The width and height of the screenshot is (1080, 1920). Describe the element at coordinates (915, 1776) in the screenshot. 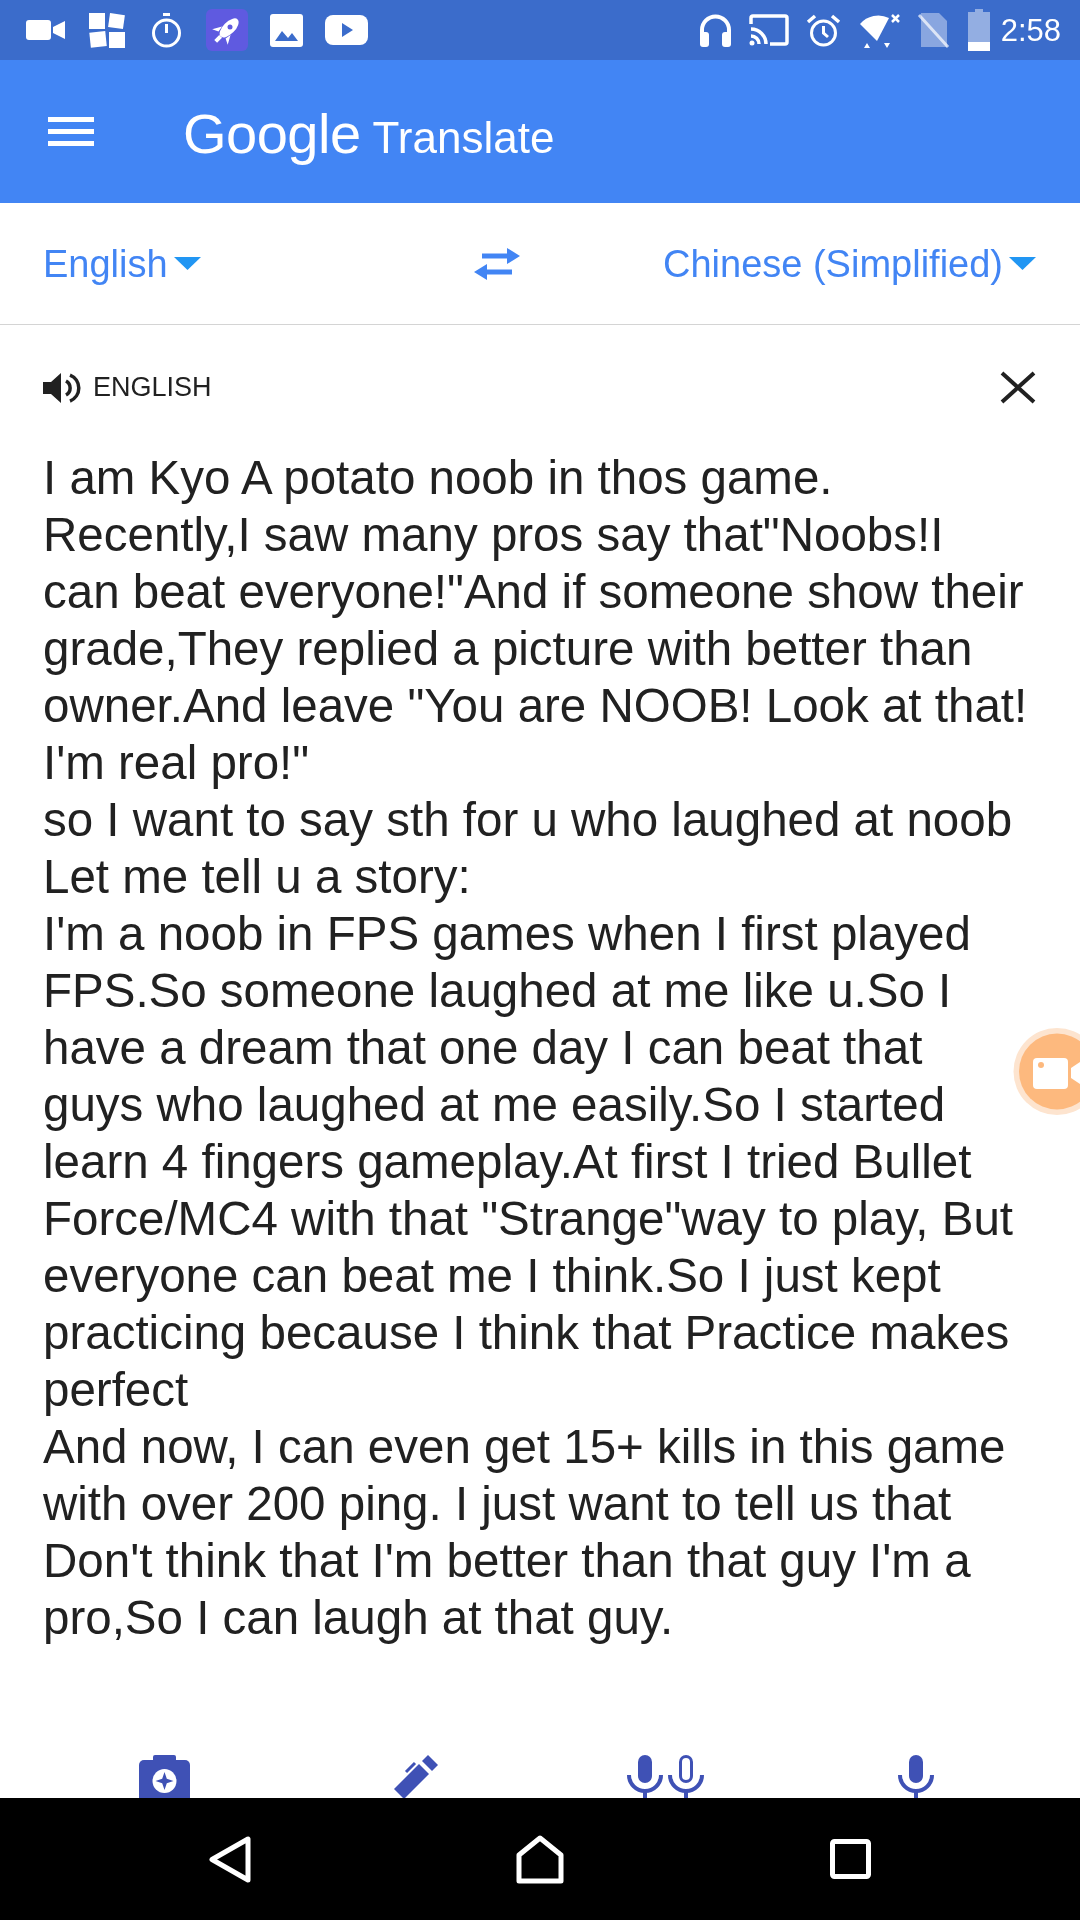

I see `microphone-icon` at that location.